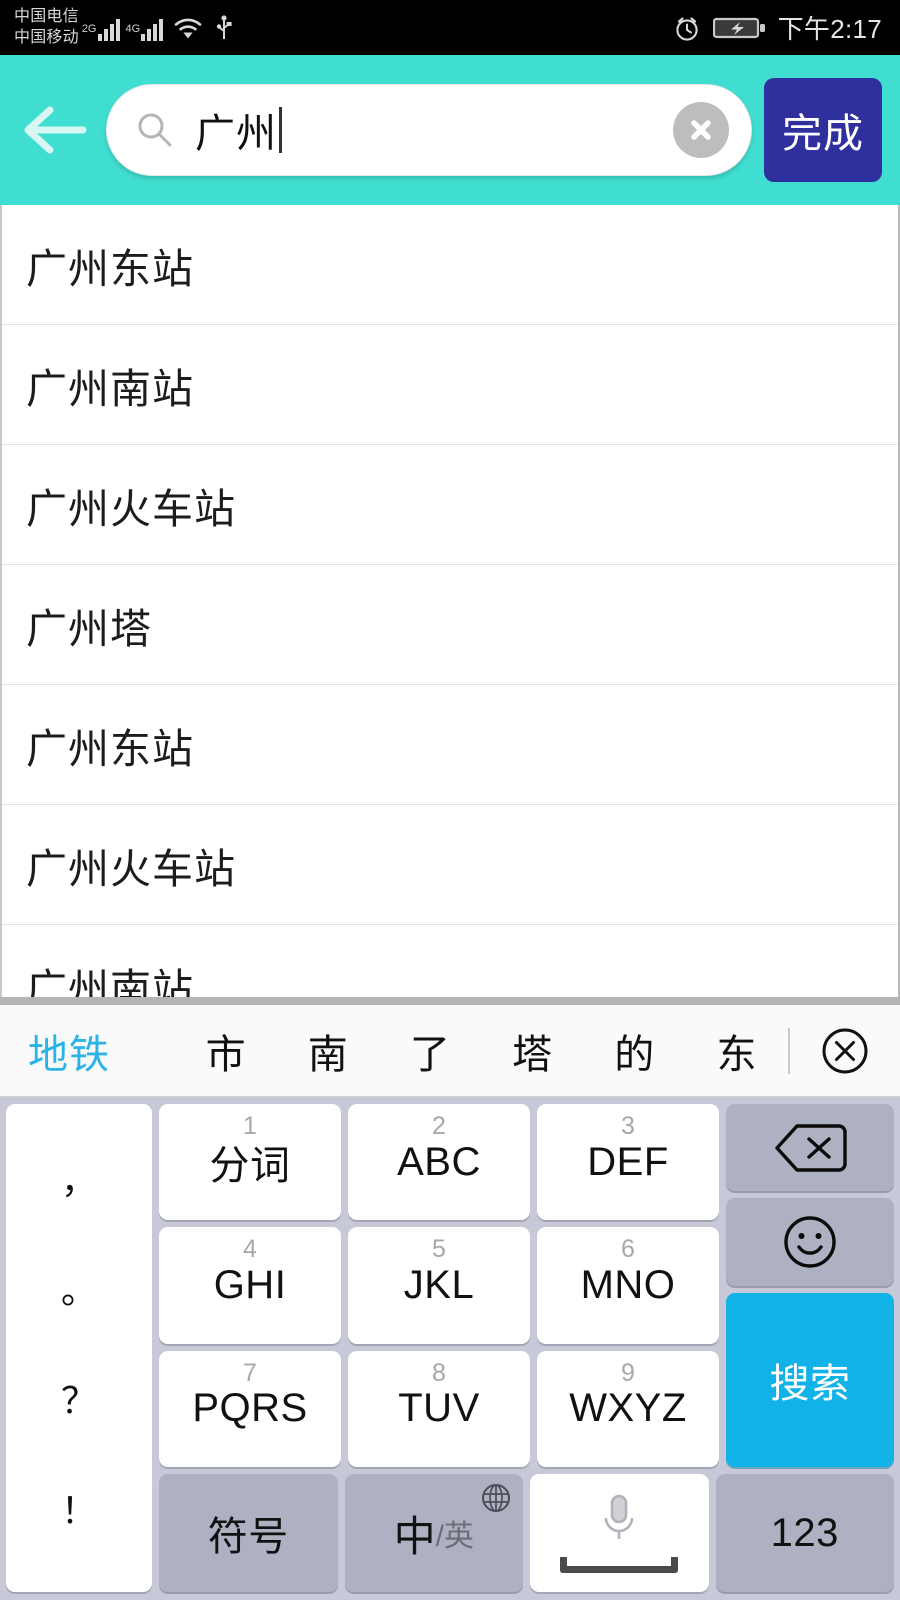 The height and width of the screenshot is (1600, 900). I want to click on key-number: 4, so click(250, 1249).